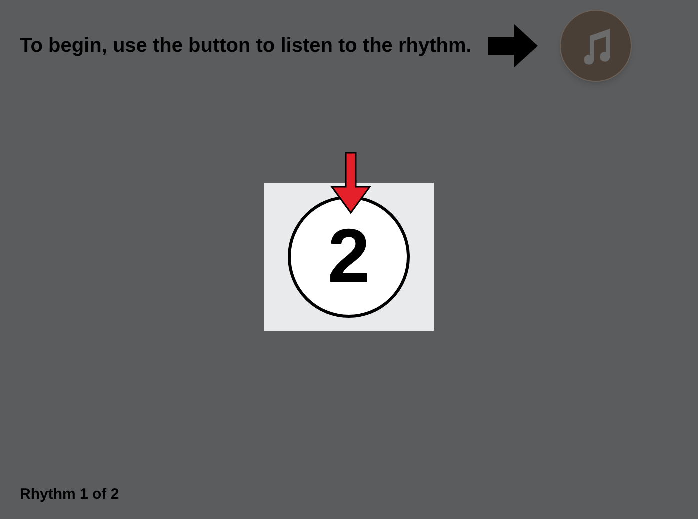 The height and width of the screenshot is (519, 698). Describe the element at coordinates (246, 46) in the screenshot. I see `instruction-text: To begin, use the button to listen to the rhythm.` at that location.